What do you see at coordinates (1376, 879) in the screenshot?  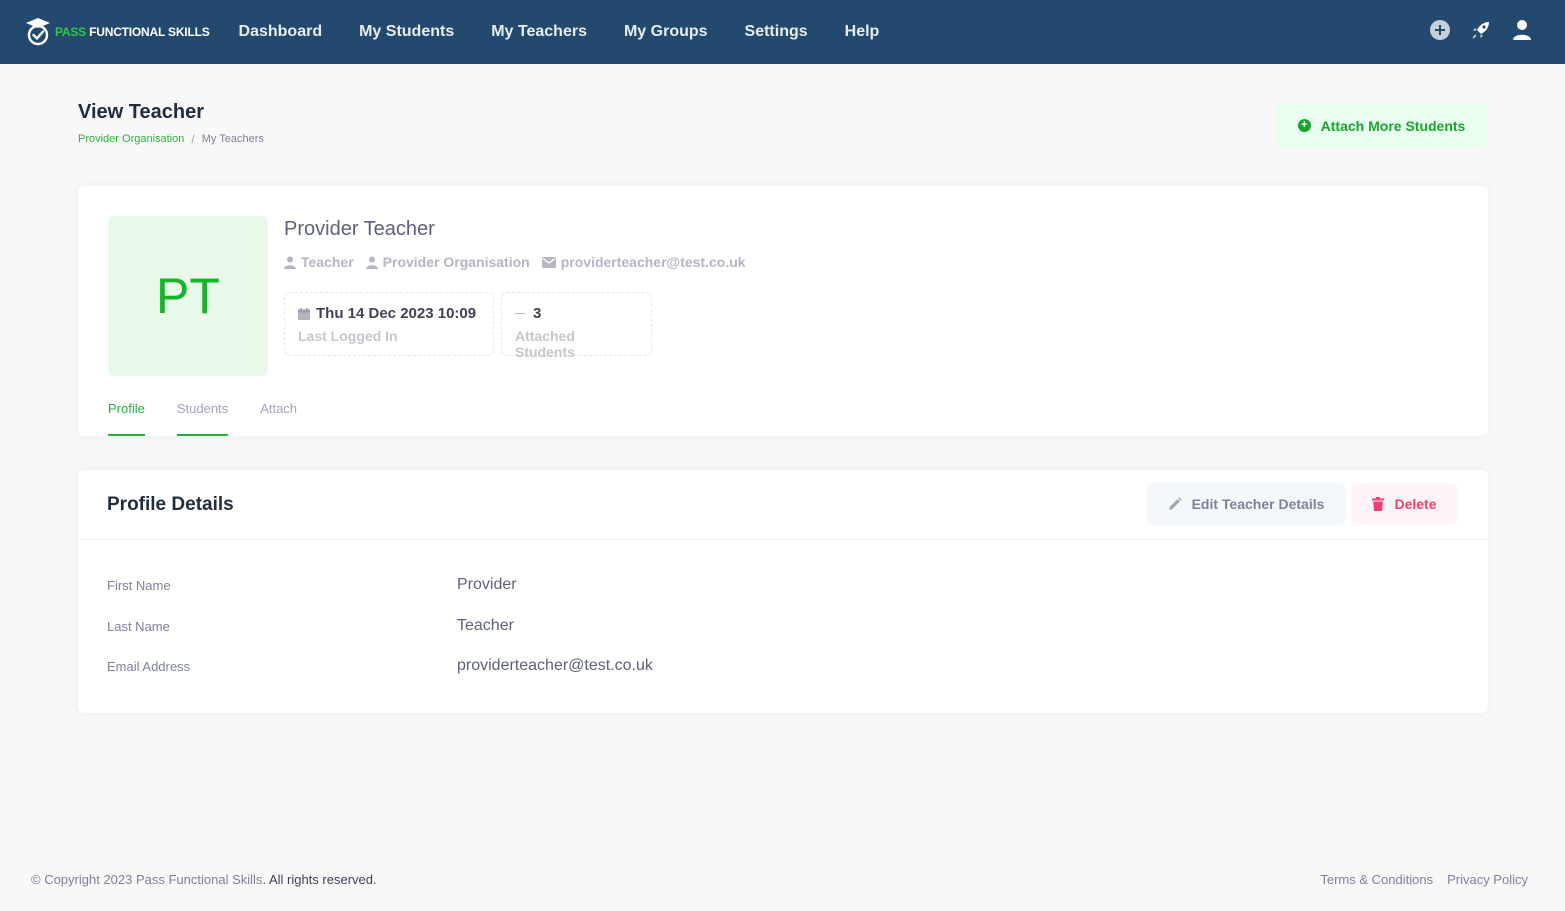 I see `footer-terms-link: Terms & Conditions` at bounding box center [1376, 879].